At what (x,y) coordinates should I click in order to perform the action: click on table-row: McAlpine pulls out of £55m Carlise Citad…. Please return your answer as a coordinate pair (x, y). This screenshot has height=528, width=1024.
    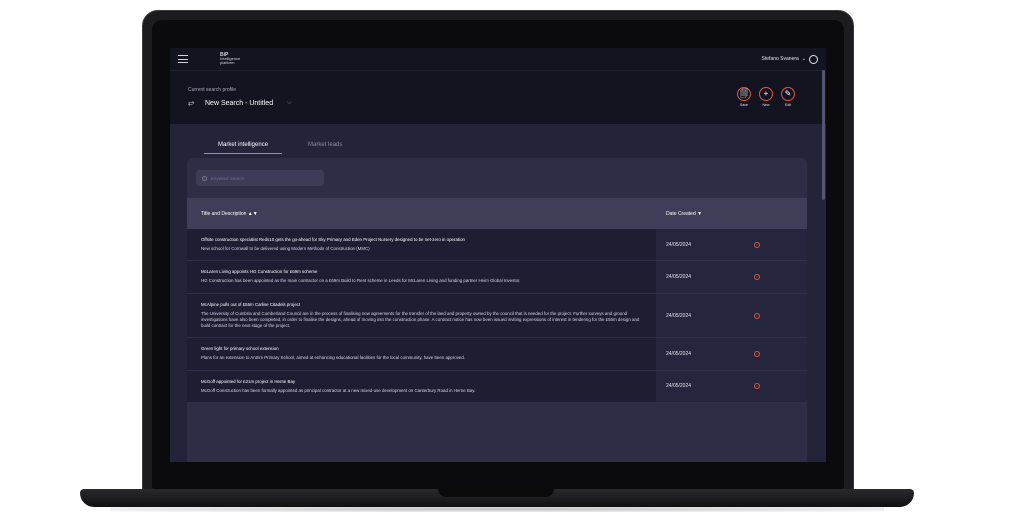
    Looking at the image, I should click on (497, 316).